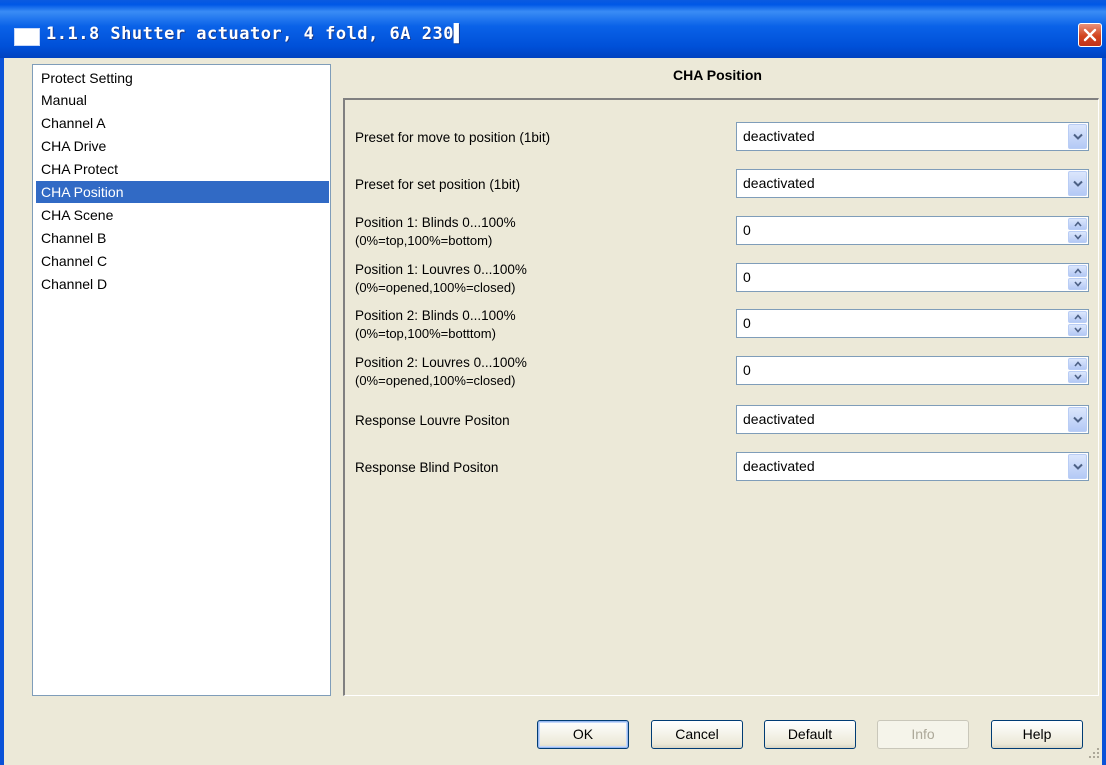 The image size is (1106, 765). Describe the element at coordinates (453, 137) in the screenshot. I see `param-label-preset-move: Preset for move to position (1bit)` at that location.